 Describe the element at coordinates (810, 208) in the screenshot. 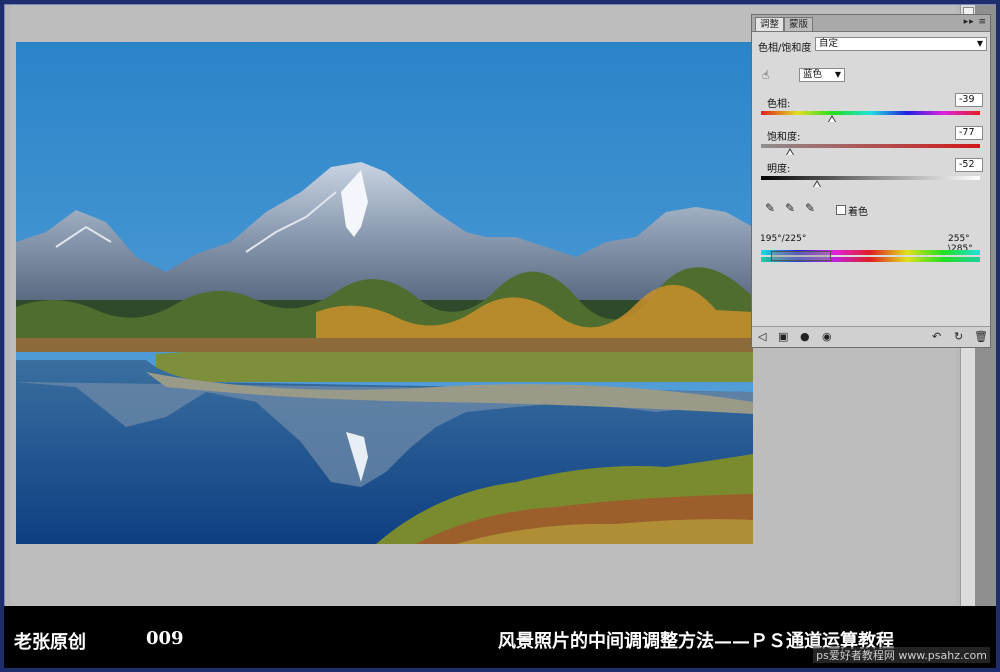

I see `eyedropper-minus-icon: ✎` at that location.